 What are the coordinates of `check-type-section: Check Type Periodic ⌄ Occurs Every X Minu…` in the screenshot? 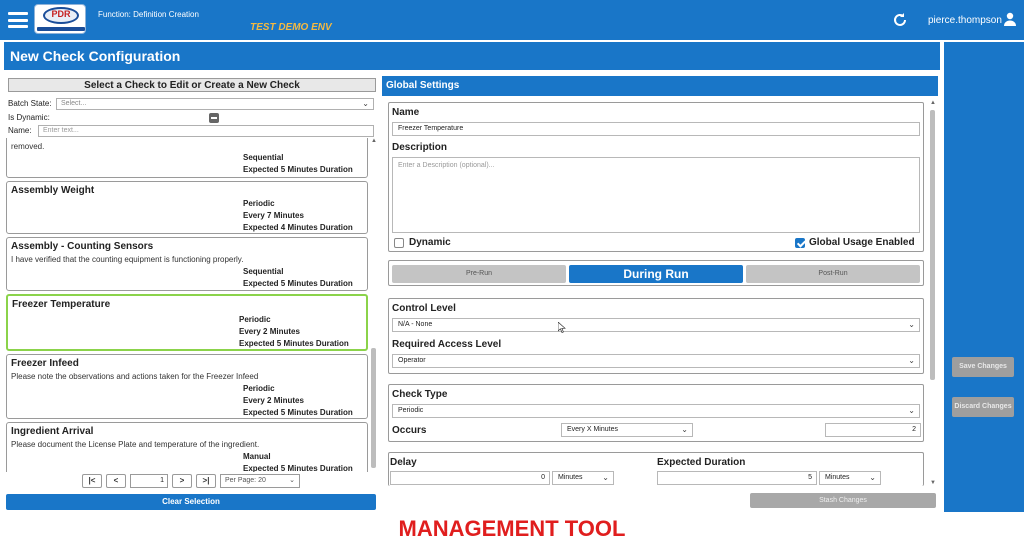 It's located at (656, 413).